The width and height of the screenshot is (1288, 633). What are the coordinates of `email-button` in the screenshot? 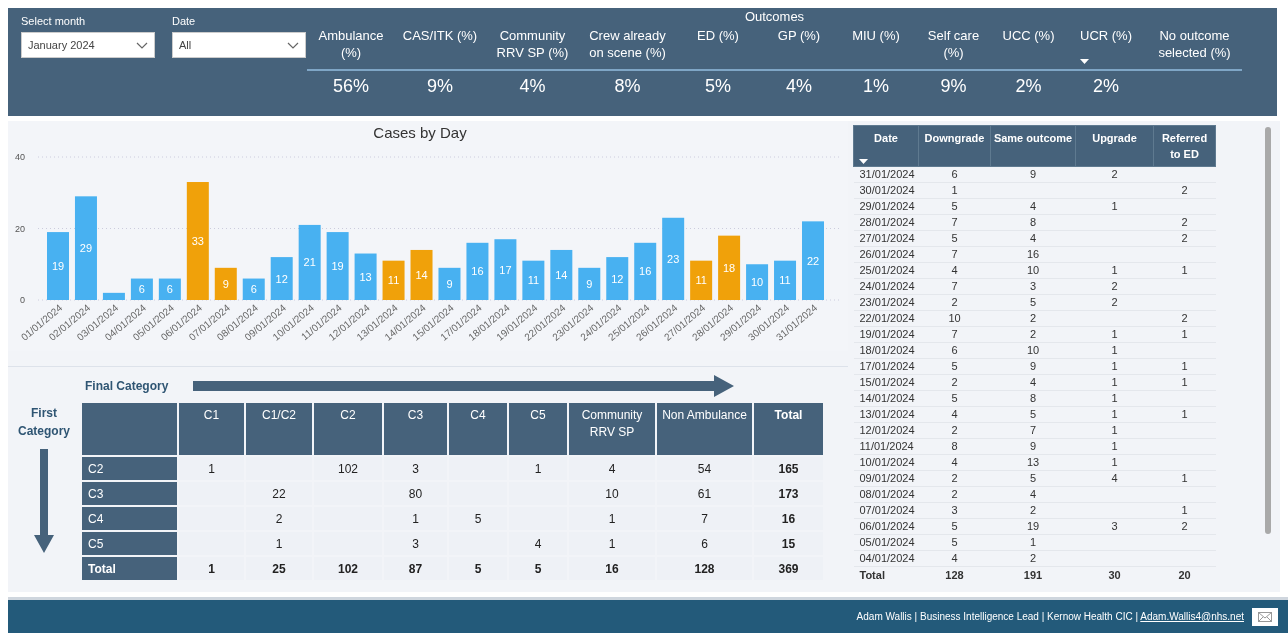 It's located at (1265, 616).